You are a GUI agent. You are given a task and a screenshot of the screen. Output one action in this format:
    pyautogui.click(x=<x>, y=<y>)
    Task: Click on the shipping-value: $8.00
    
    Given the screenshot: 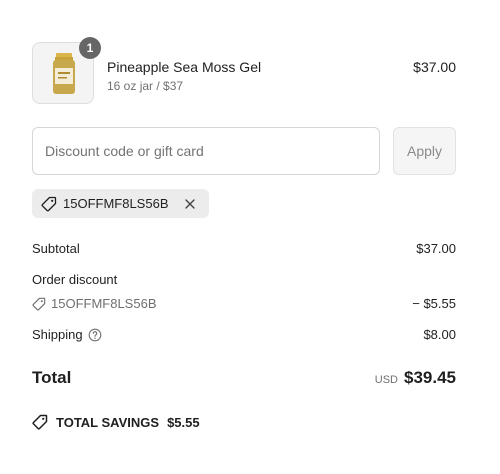 What is the action you would take?
    pyautogui.click(x=439, y=334)
    